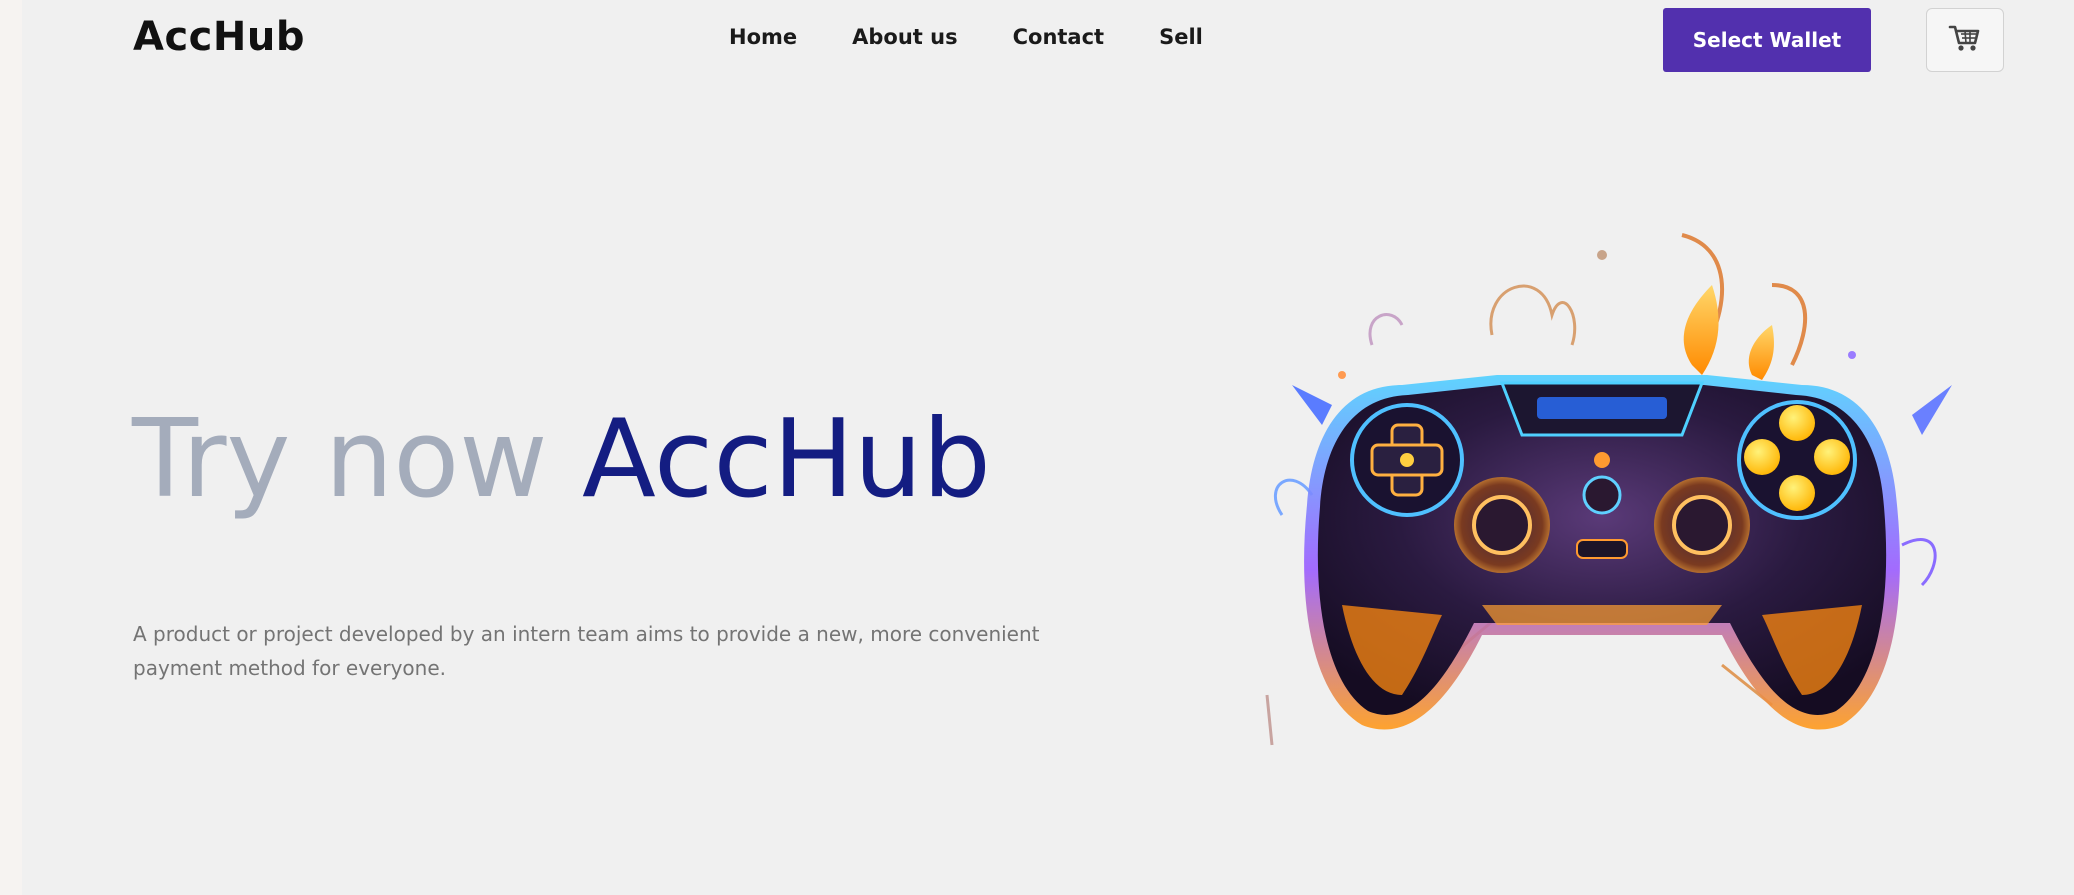  Describe the element at coordinates (1059, 37) in the screenshot. I see `nav-contact-link: Contact` at that location.